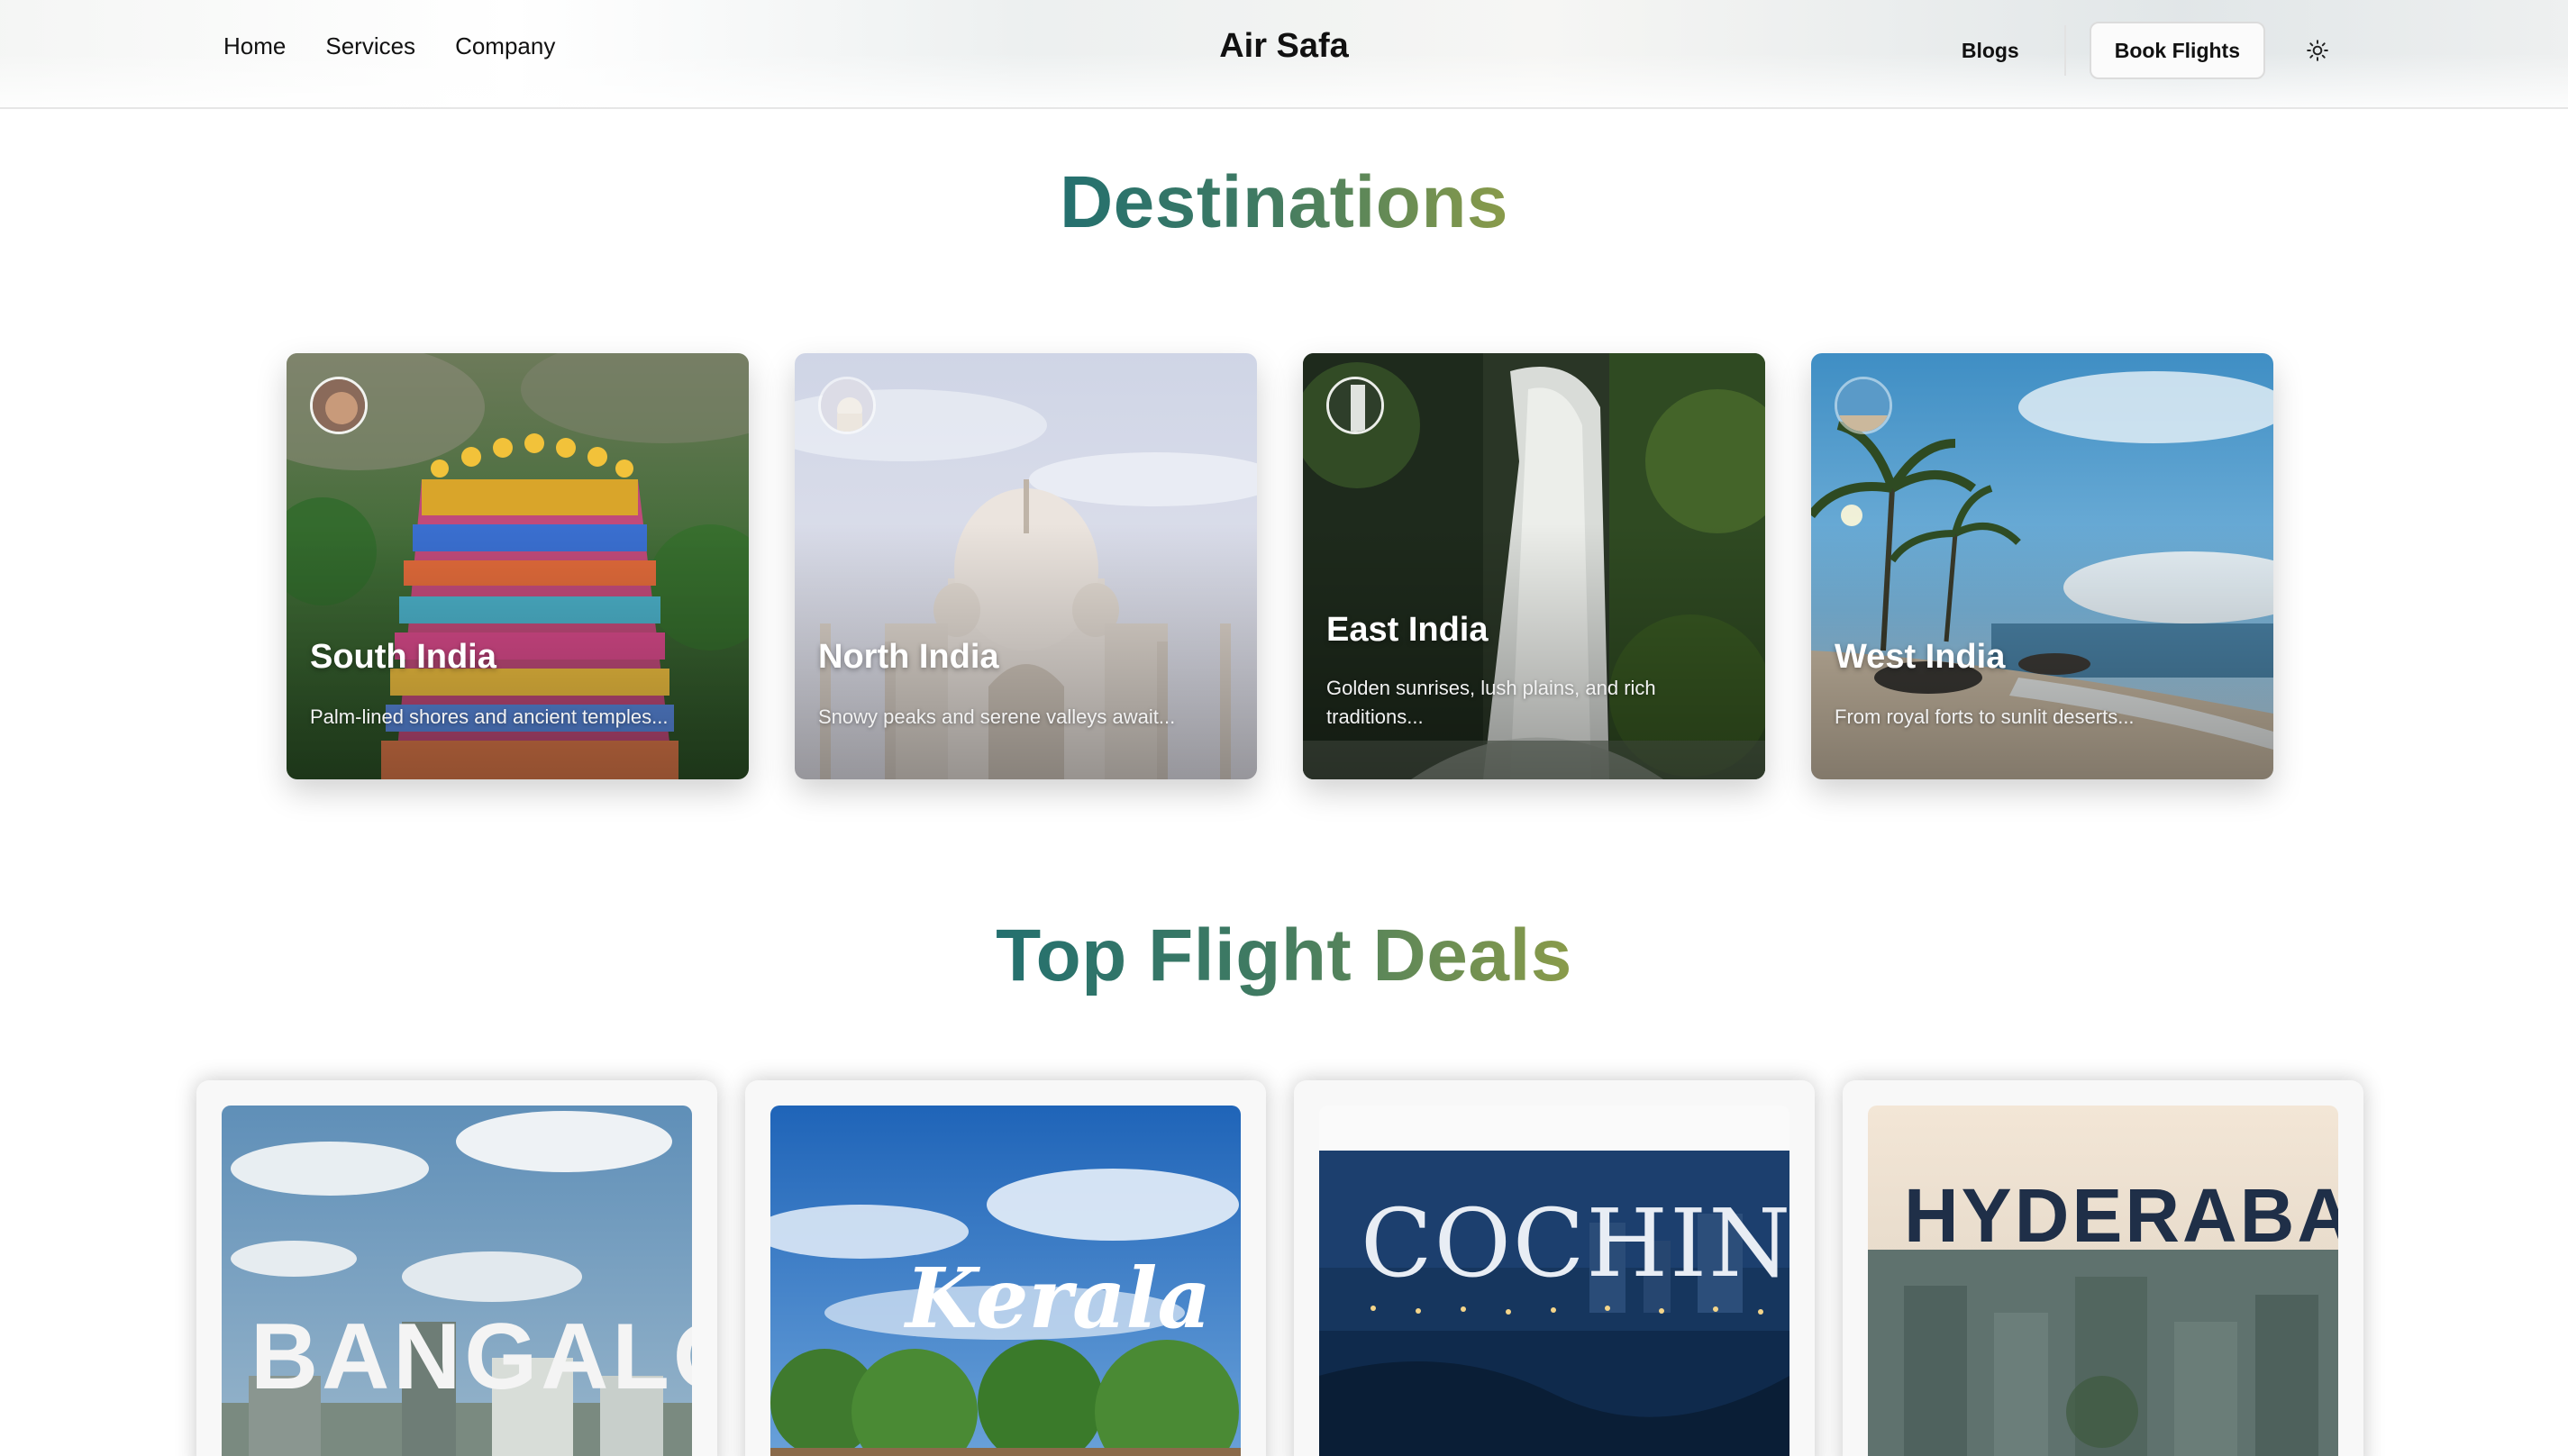  I want to click on primary-nav: Home Services Company, so click(389, 46).